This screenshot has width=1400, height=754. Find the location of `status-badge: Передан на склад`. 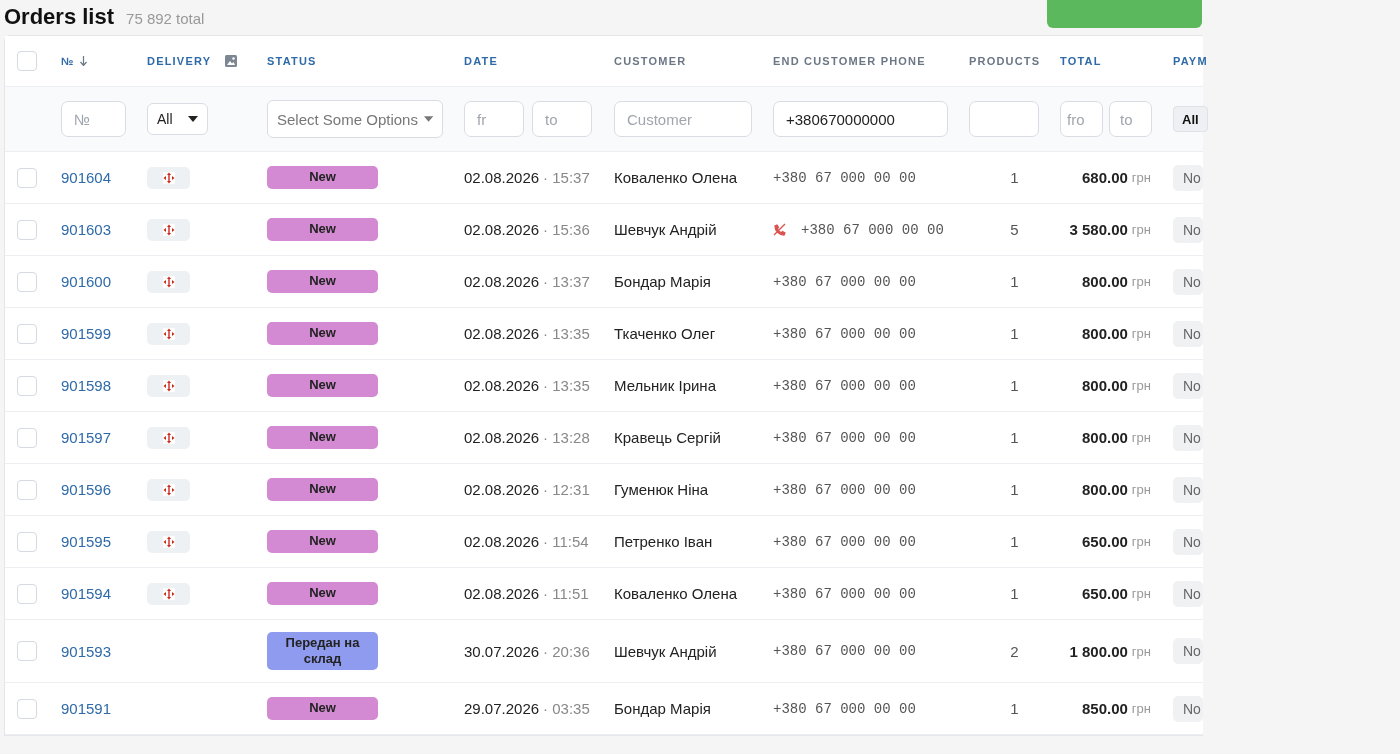

status-badge: Передан на склад is located at coordinates (322, 651).